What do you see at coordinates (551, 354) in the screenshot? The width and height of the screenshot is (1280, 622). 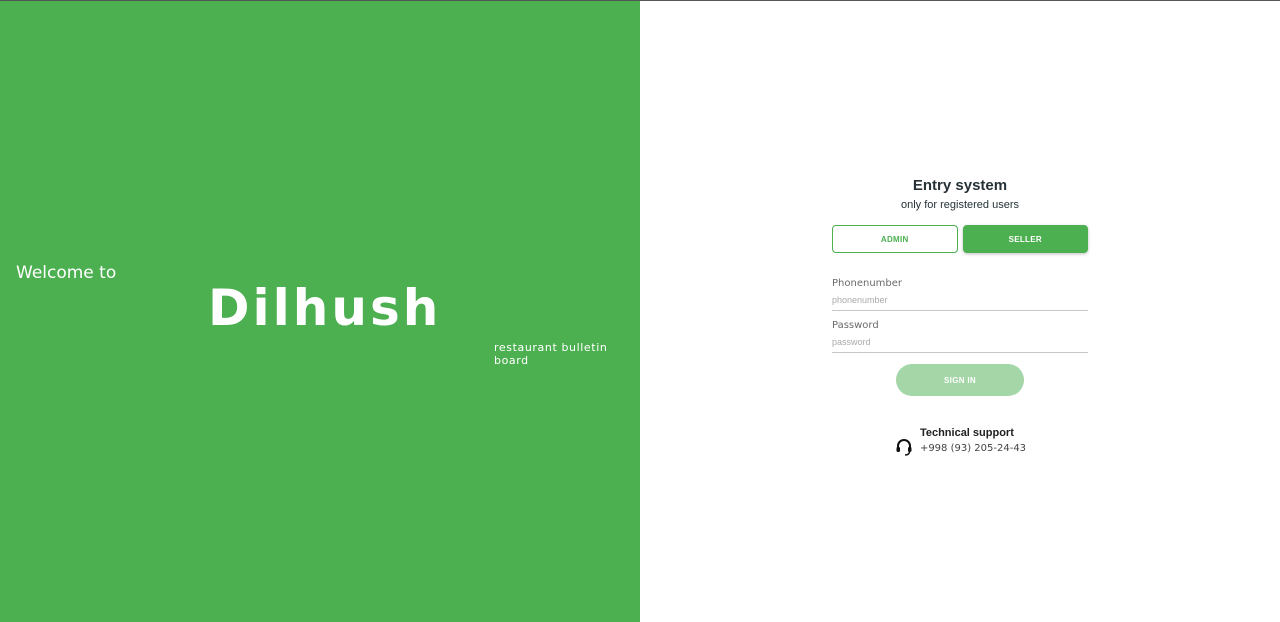 I see `brand-tagline: restaurant bulletin board` at bounding box center [551, 354].